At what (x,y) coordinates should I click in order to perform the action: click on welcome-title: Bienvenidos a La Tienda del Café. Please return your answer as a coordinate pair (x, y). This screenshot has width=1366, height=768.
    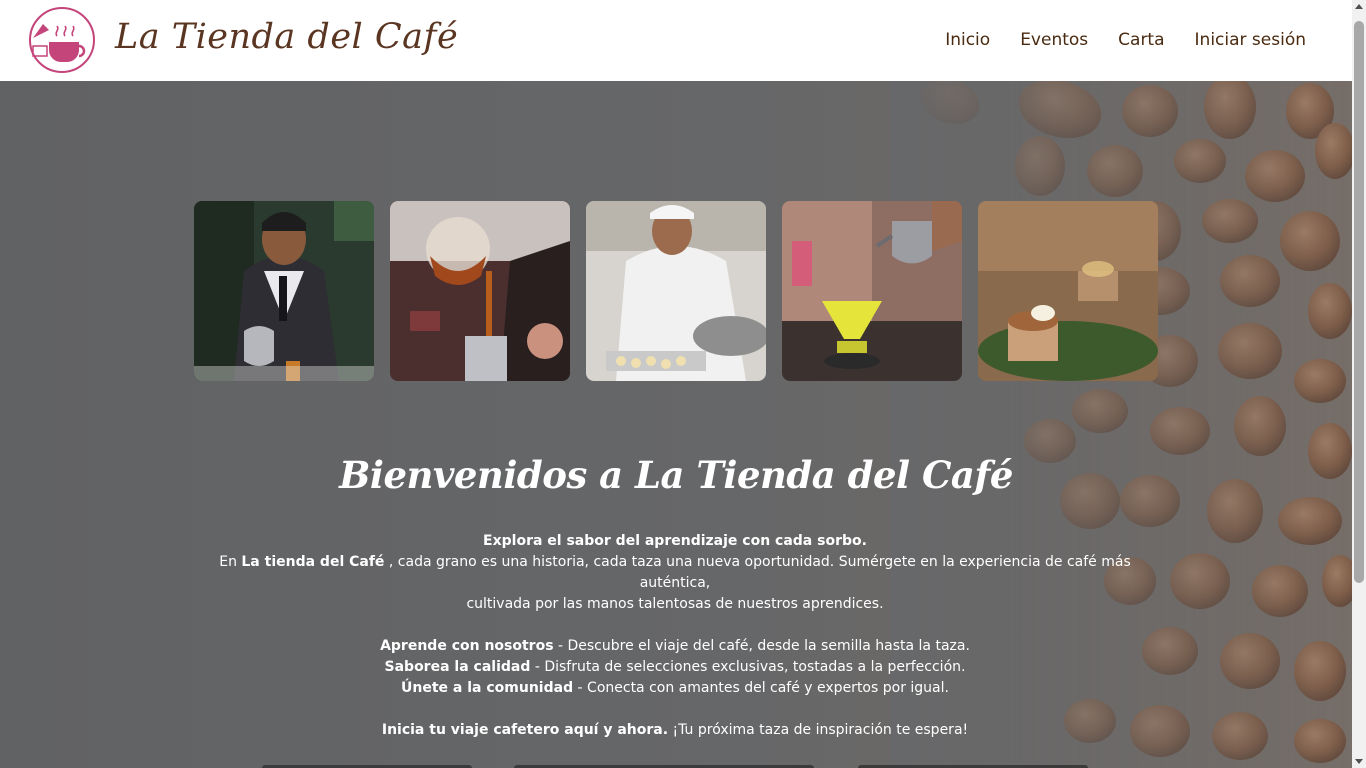
    Looking at the image, I should click on (676, 475).